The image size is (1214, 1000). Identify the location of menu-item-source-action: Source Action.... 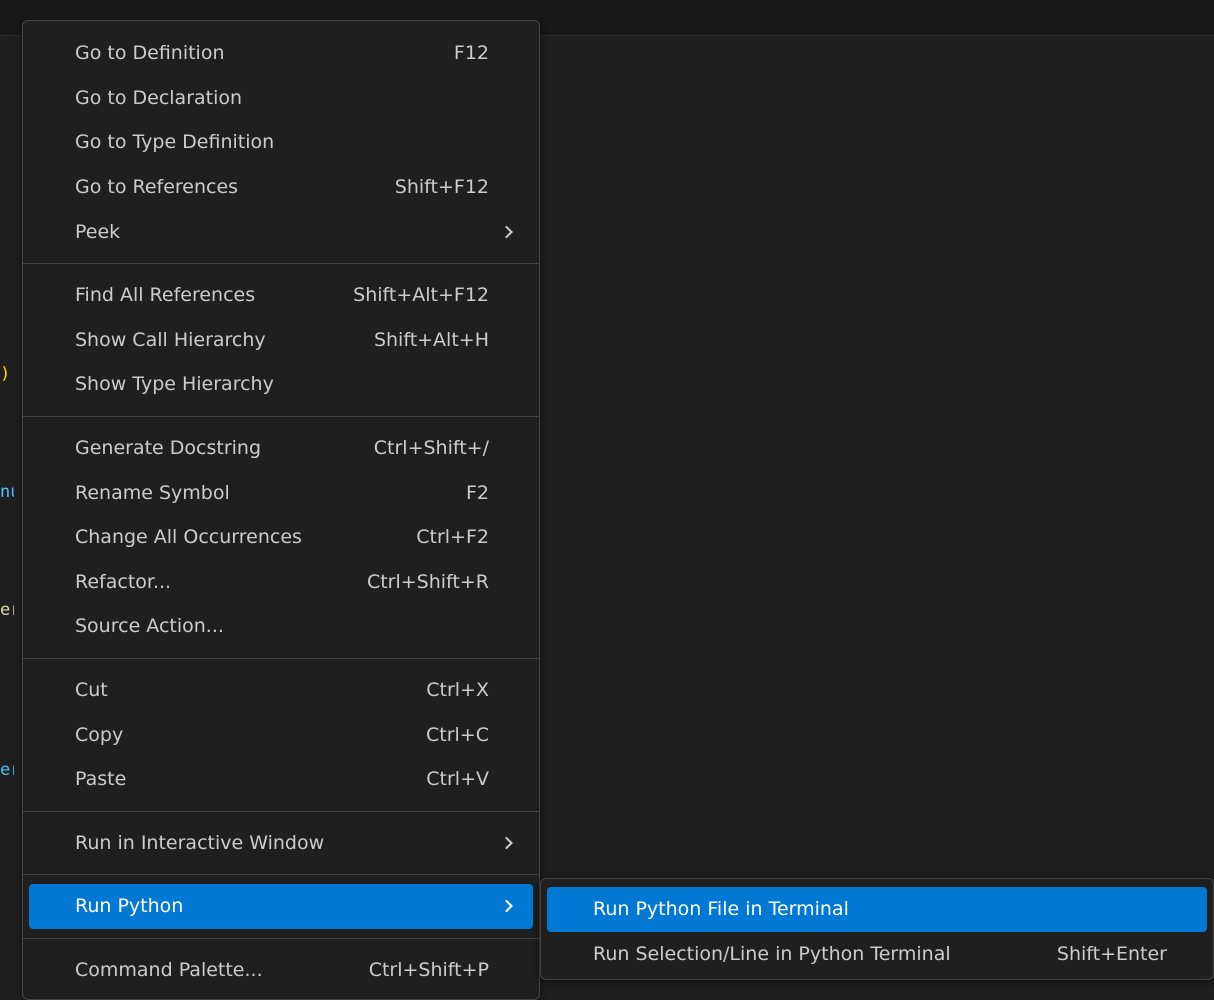
(281, 626).